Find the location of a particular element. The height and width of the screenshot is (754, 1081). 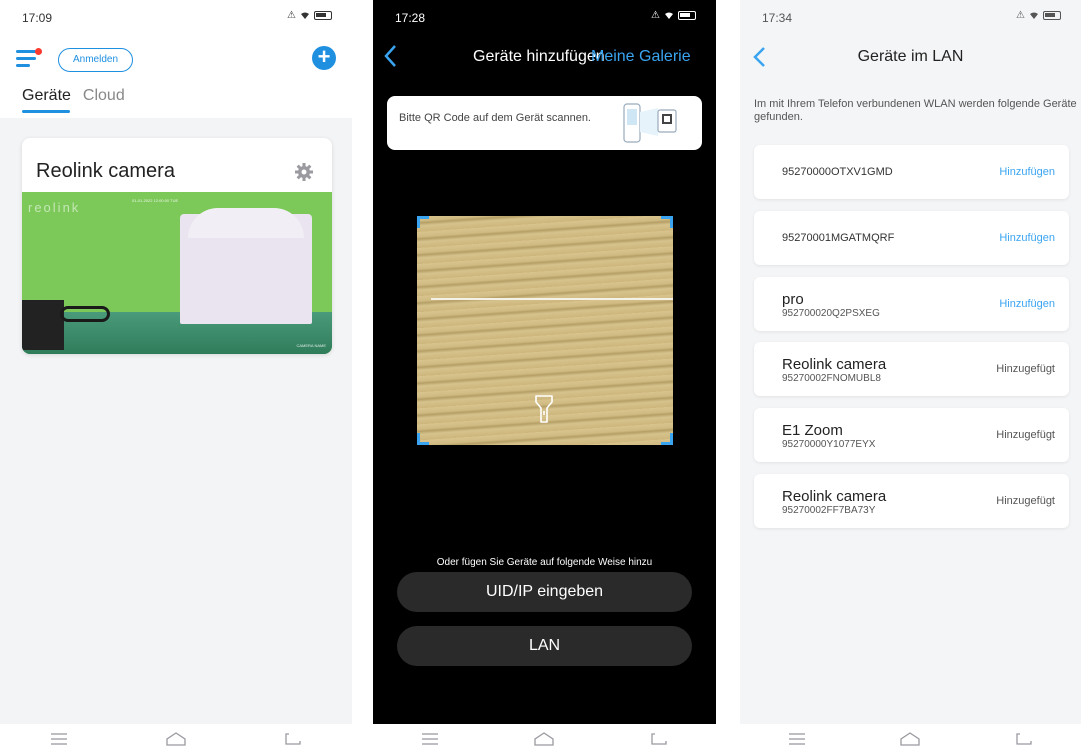

scan-hint-card: Bitte QR Code auf dem Gerät scannen. is located at coordinates (544, 123).